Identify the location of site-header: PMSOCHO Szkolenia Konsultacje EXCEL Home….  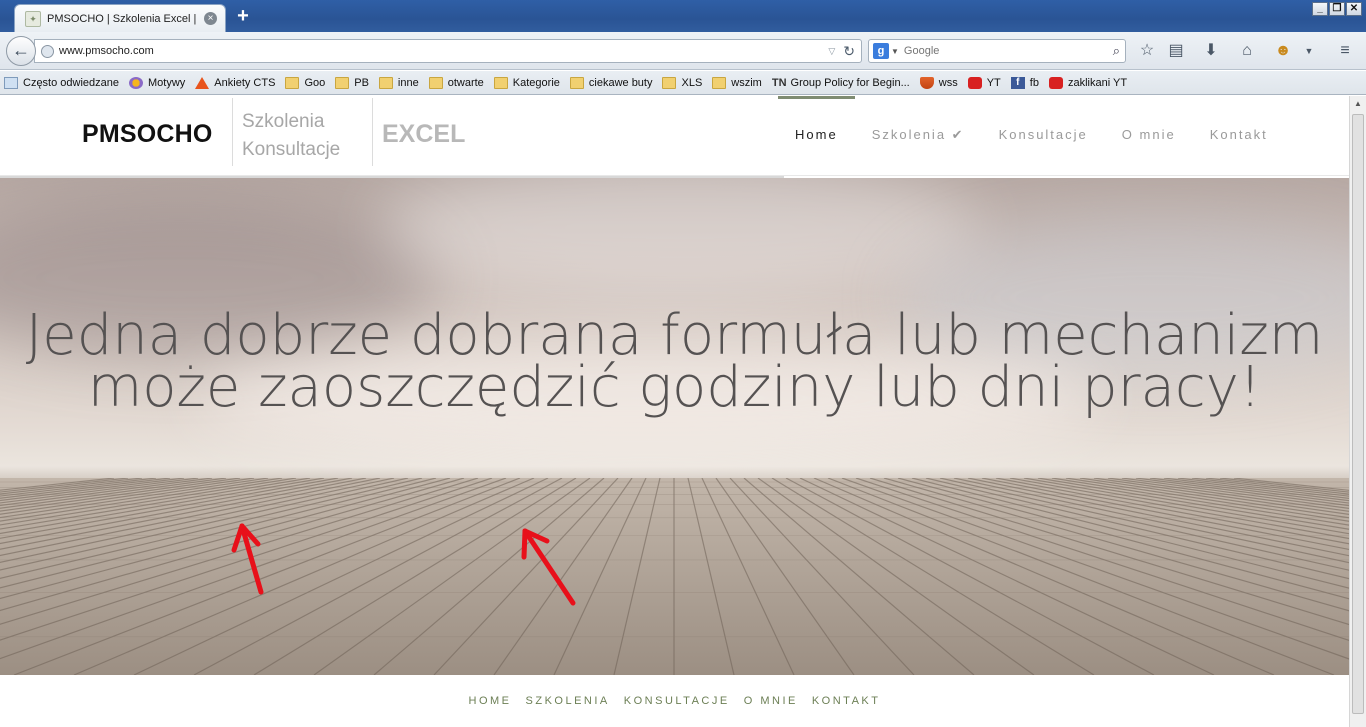
(674, 136).